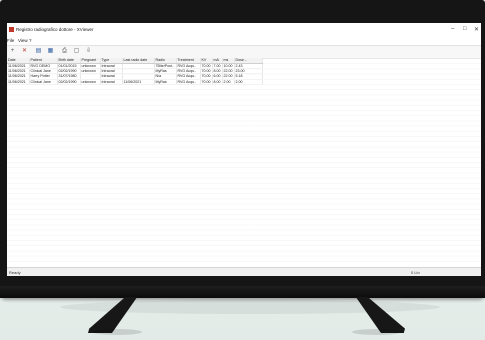  Describe the element at coordinates (69, 82) in the screenshot. I see `table-cell: 02/02/1990` at that location.